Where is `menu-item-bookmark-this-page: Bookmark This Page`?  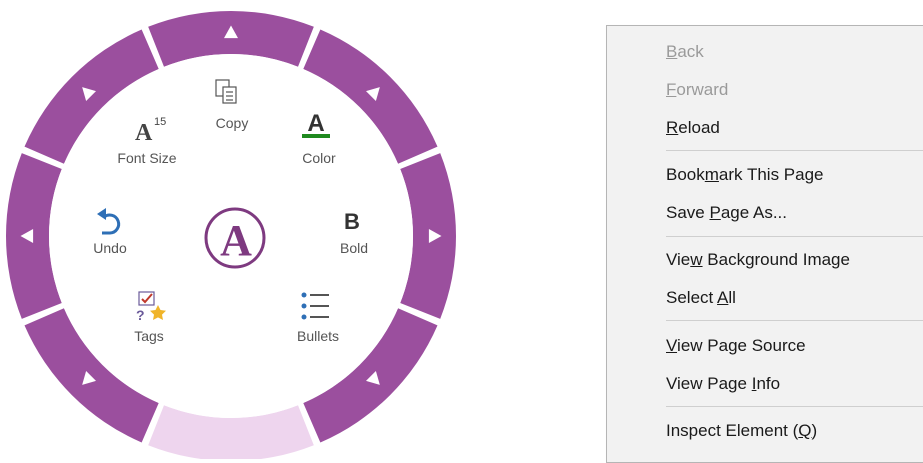
menu-item-bookmark-this-page: Bookmark This Page is located at coordinates (745, 175).